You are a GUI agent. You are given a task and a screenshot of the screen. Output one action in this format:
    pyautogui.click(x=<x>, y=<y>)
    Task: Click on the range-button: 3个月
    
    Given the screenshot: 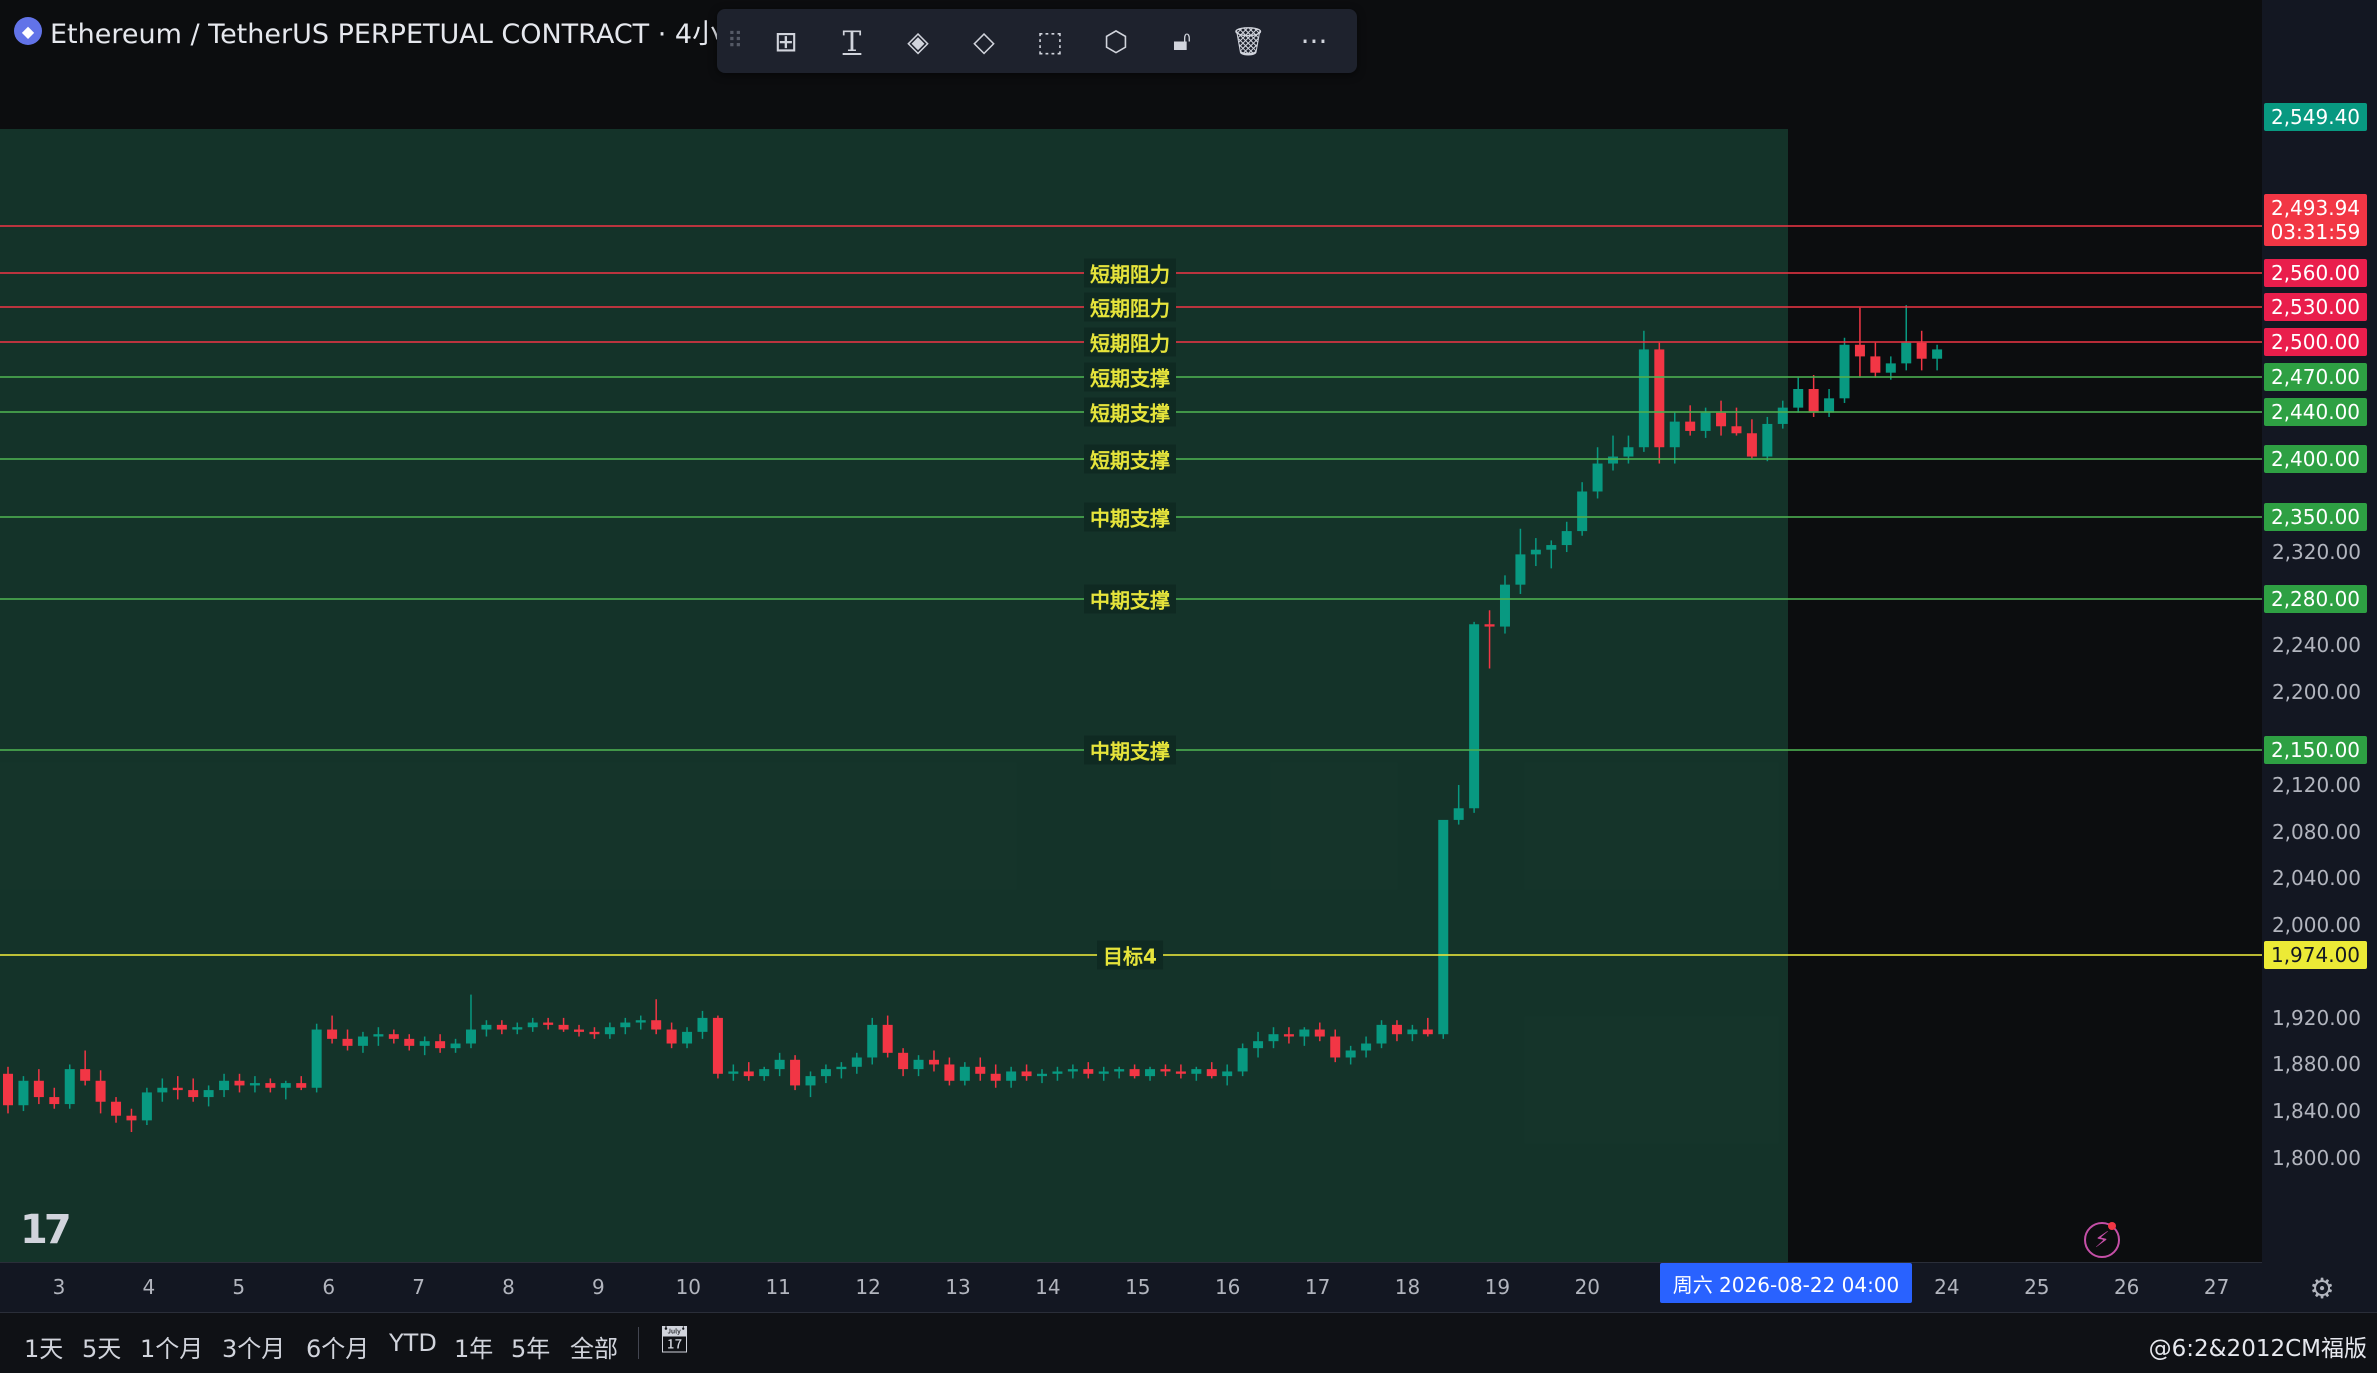 What is the action you would take?
    pyautogui.click(x=253, y=1346)
    